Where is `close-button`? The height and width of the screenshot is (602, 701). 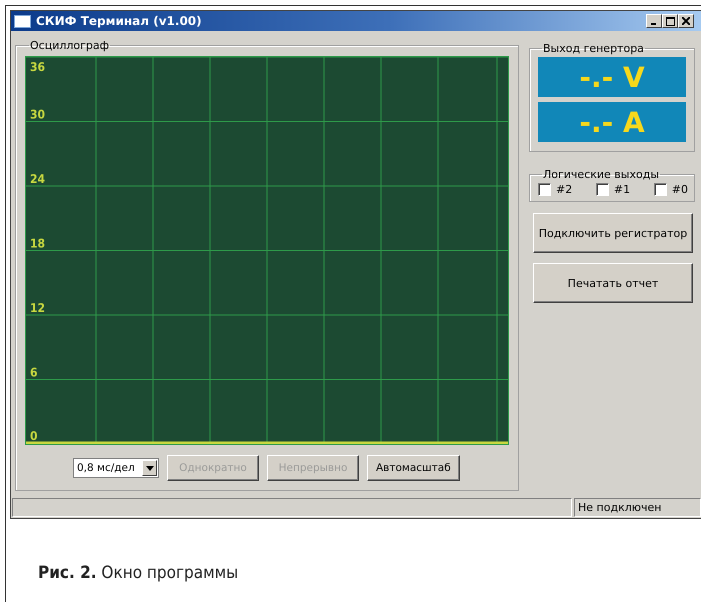 close-button is located at coordinates (686, 21).